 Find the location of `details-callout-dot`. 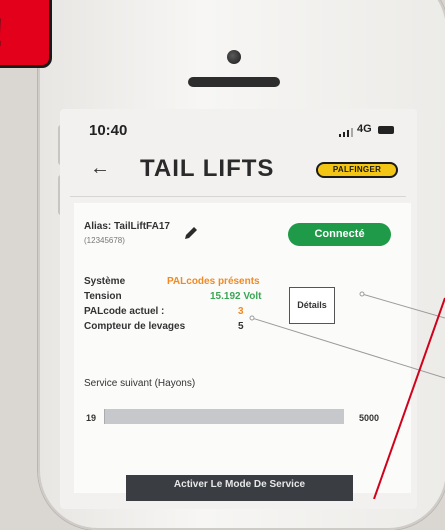

details-callout-dot is located at coordinates (362, 294).